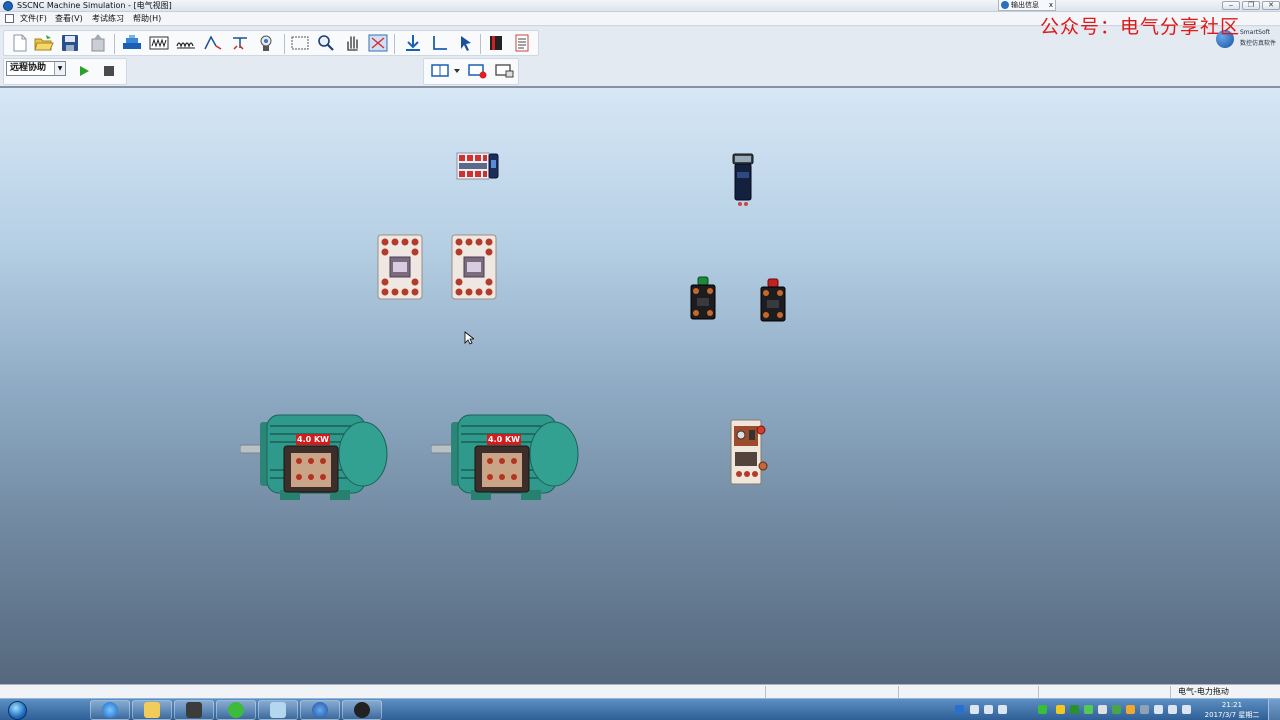 This screenshot has width=1280, height=720. I want to click on battery-icon, so click(1042, 709).